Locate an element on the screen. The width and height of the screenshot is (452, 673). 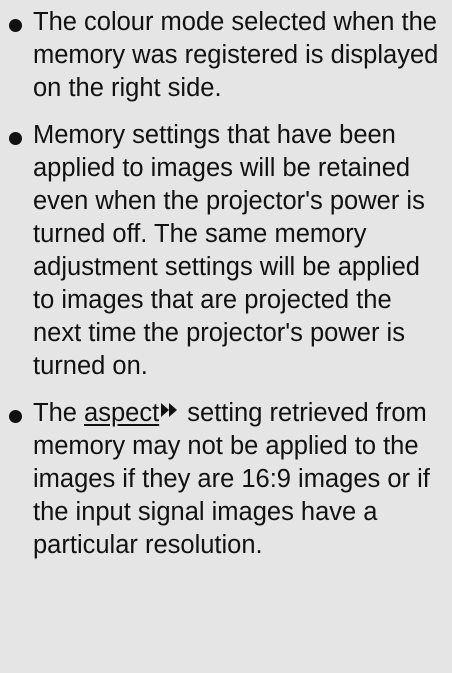
note-text-before: The is located at coordinates (59, 413).